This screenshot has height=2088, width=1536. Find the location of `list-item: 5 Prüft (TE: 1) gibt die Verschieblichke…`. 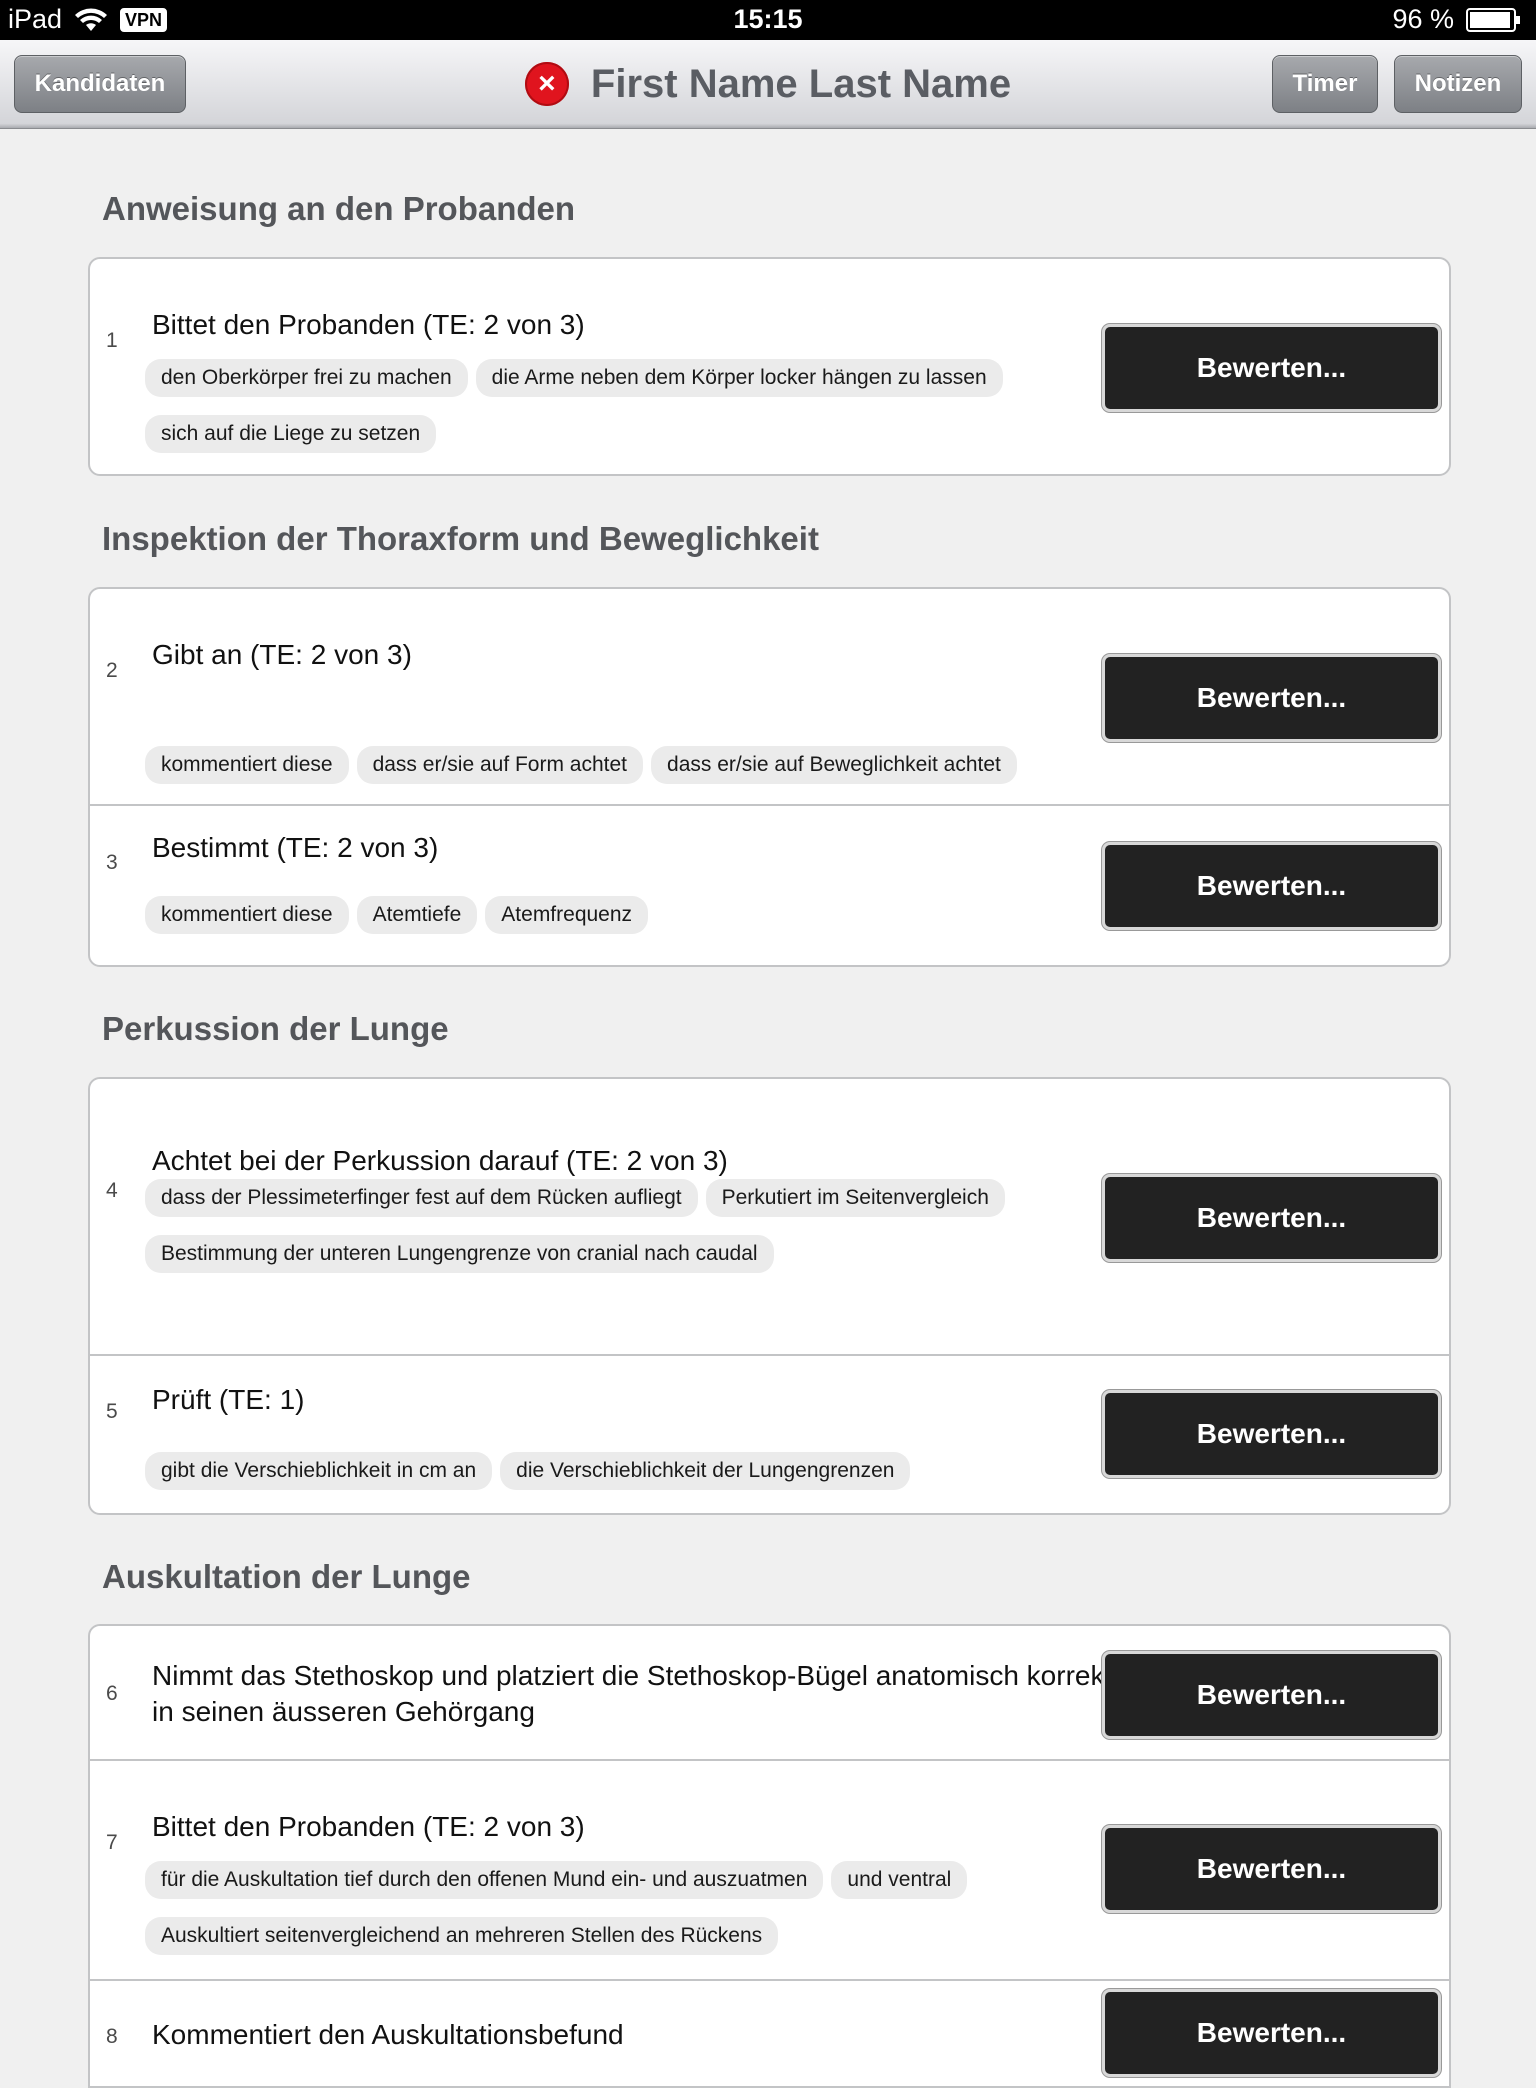

list-item: 5 Prüft (TE: 1) gibt die Verschieblichke… is located at coordinates (769, 1433).